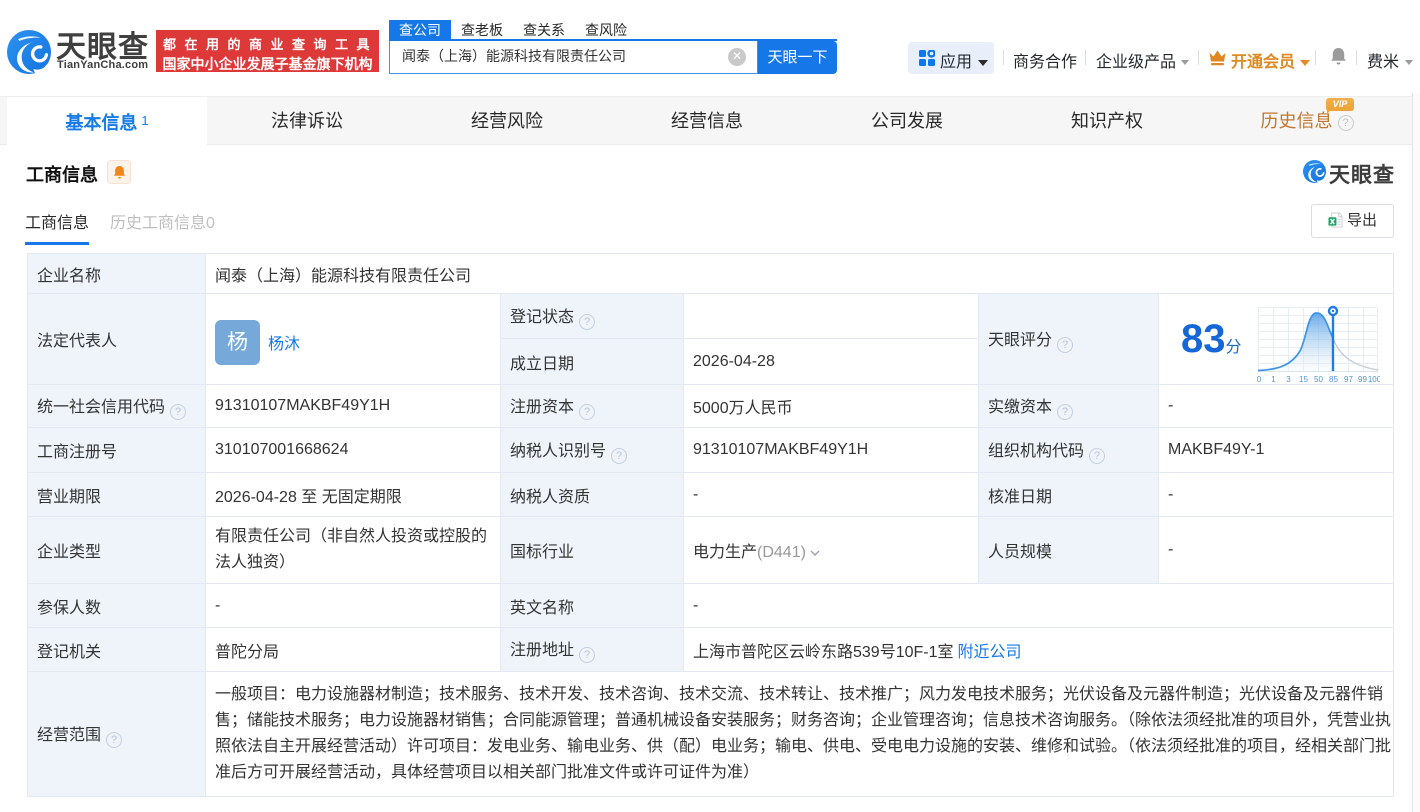 This screenshot has width=1420, height=812. Describe the element at coordinates (1348, 379) in the screenshot. I see `svg-text: 97` at that location.